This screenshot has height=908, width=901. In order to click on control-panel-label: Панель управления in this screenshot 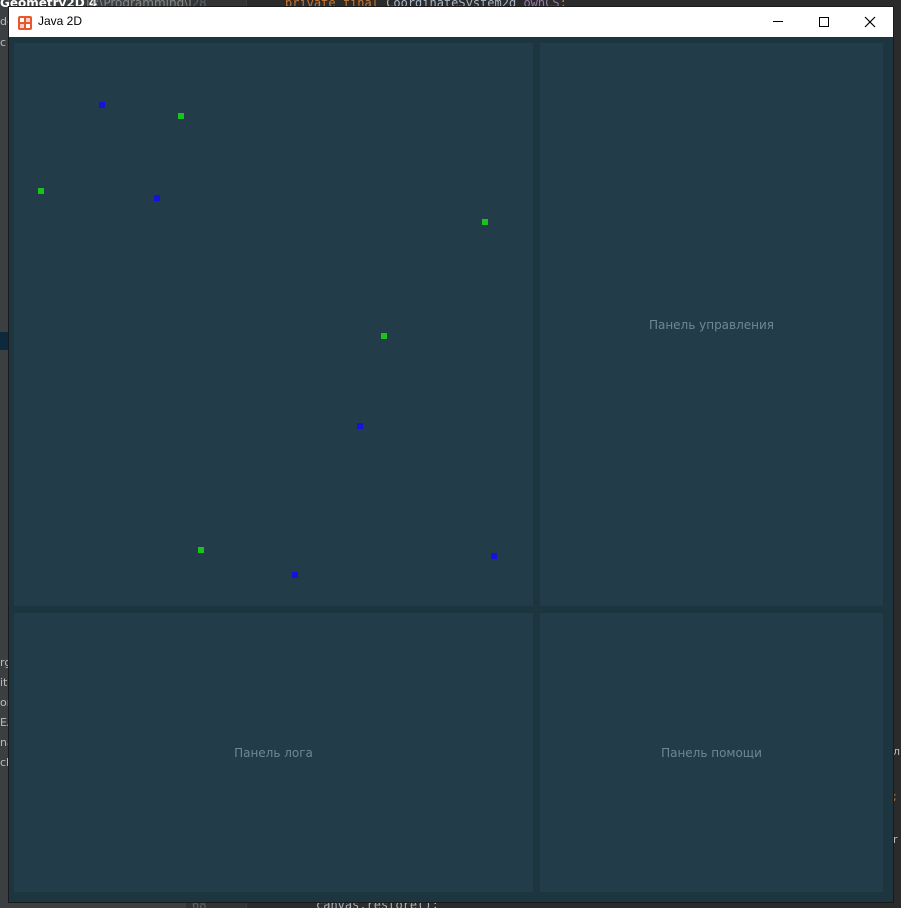, I will do `click(711, 324)`.